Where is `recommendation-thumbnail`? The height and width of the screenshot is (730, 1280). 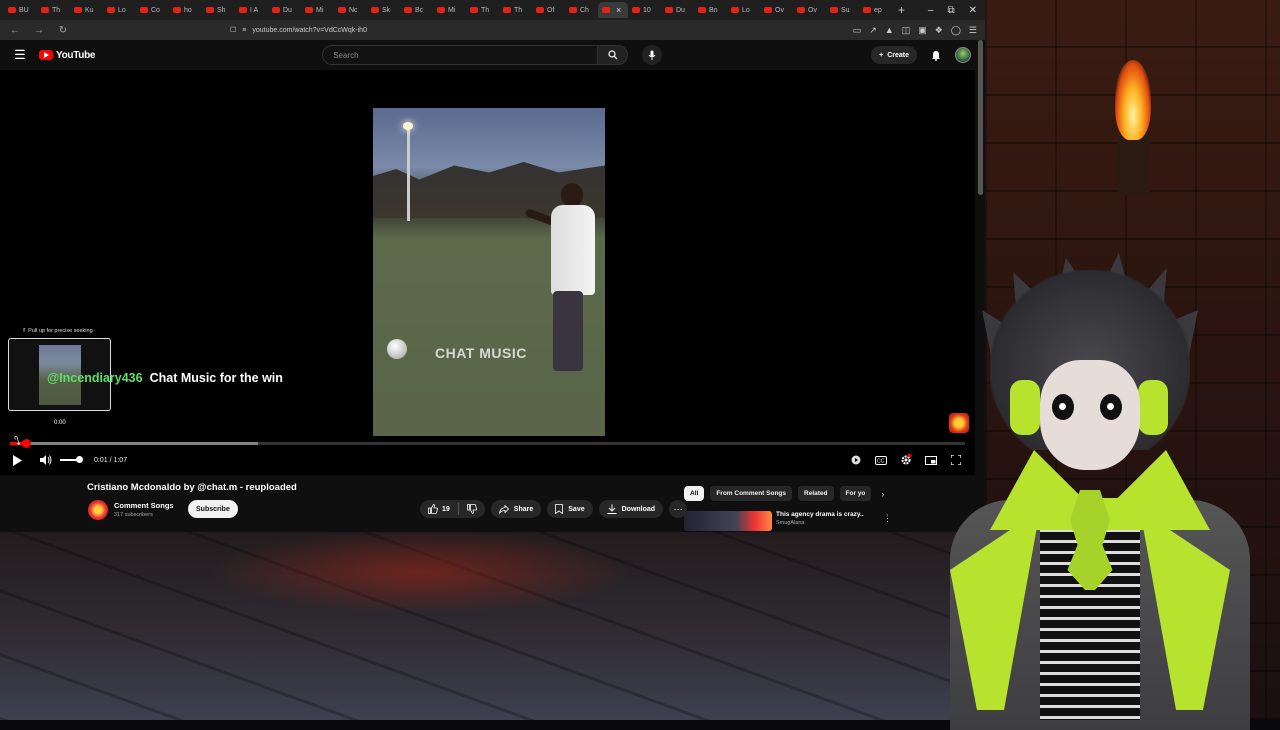 recommendation-thumbnail is located at coordinates (728, 521).